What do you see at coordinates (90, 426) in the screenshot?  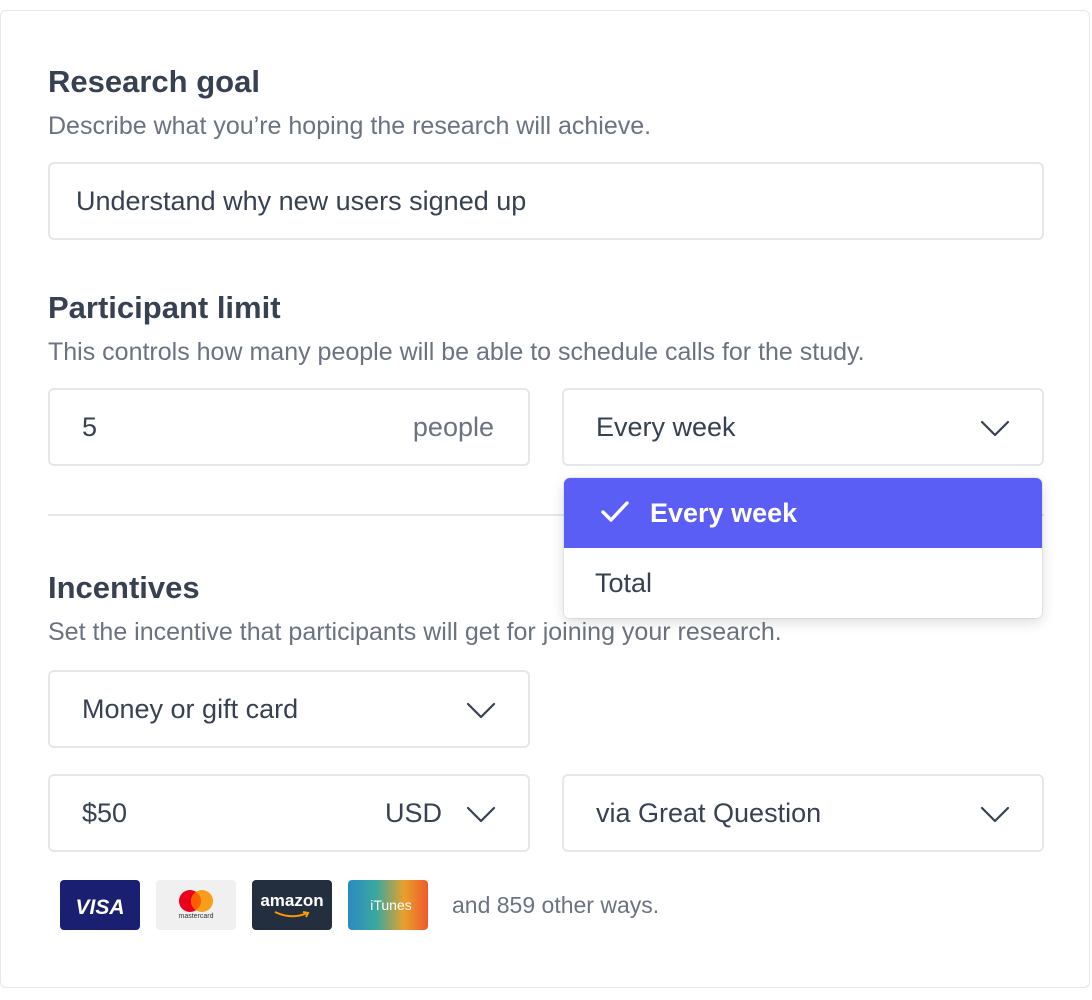 I see `participant-count-value: 5` at bounding box center [90, 426].